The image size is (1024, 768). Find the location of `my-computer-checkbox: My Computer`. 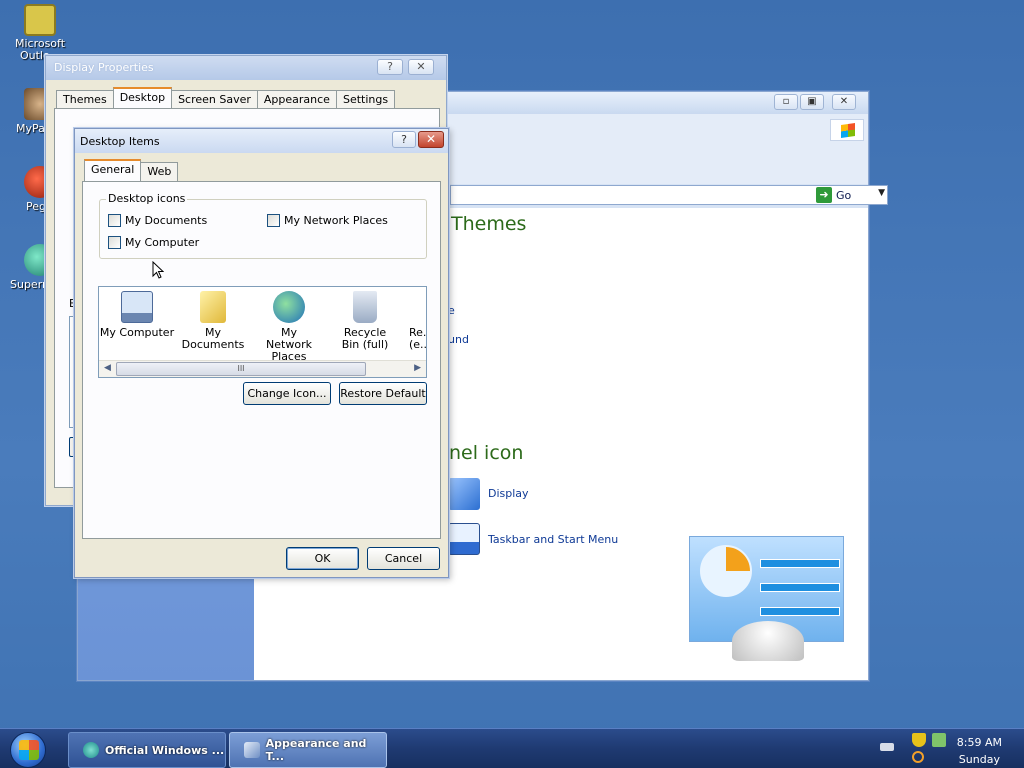

my-computer-checkbox: My Computer is located at coordinates (153, 242).